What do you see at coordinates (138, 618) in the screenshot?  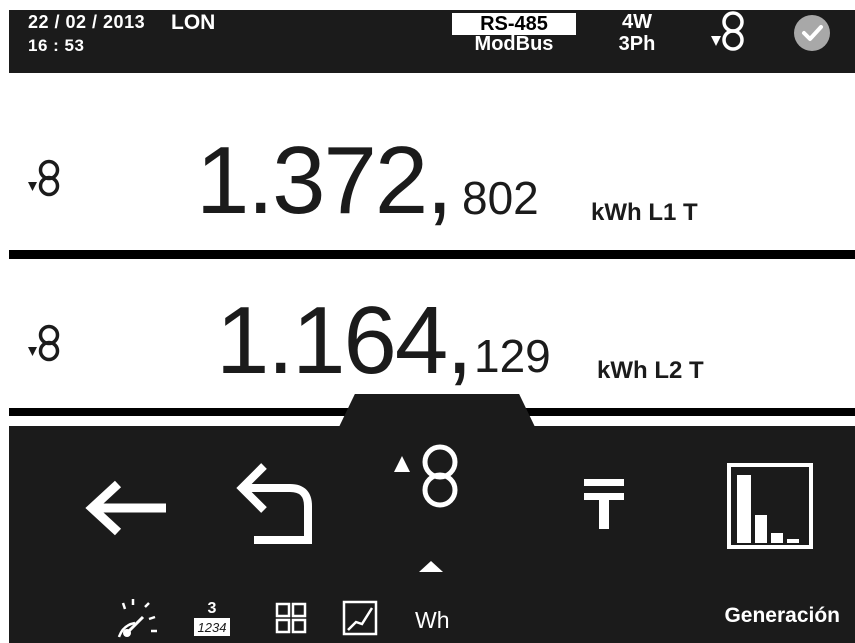 I see `gauge-icon` at bounding box center [138, 618].